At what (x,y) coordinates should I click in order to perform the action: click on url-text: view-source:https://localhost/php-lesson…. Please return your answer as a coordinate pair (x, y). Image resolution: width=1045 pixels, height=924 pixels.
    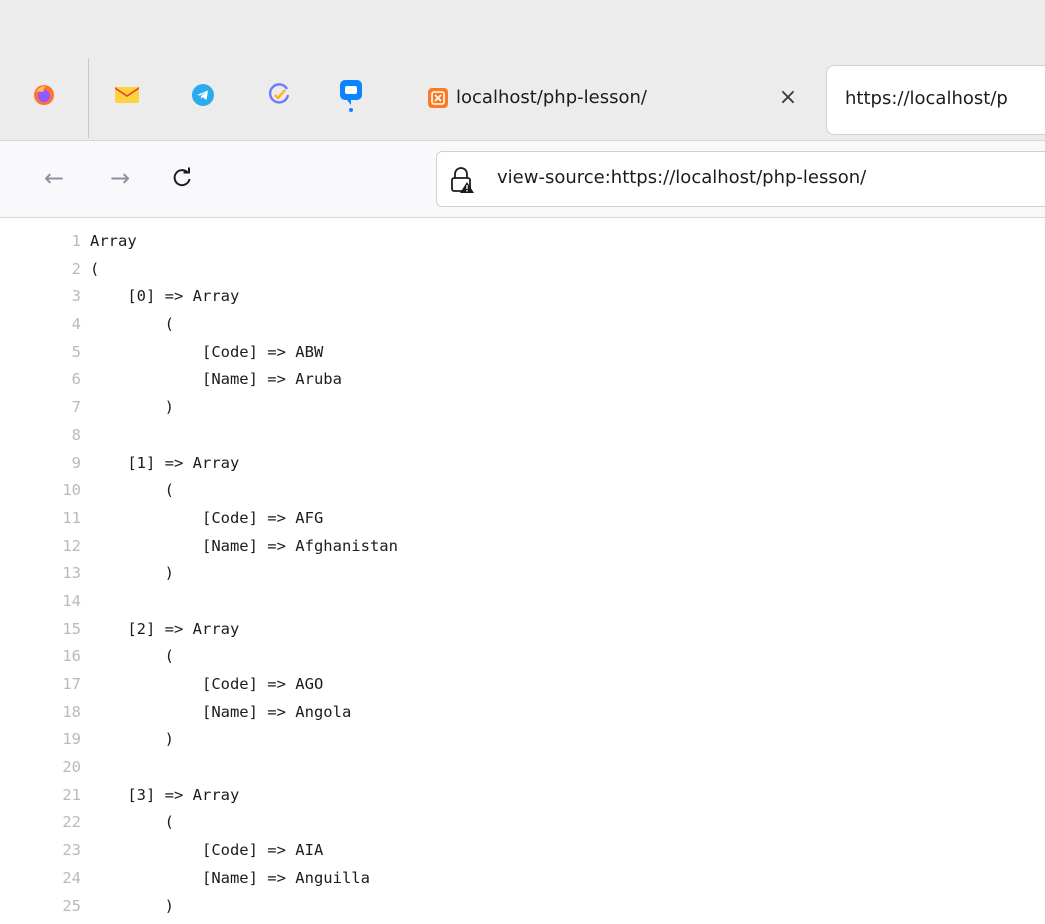
    Looking at the image, I should click on (681, 177).